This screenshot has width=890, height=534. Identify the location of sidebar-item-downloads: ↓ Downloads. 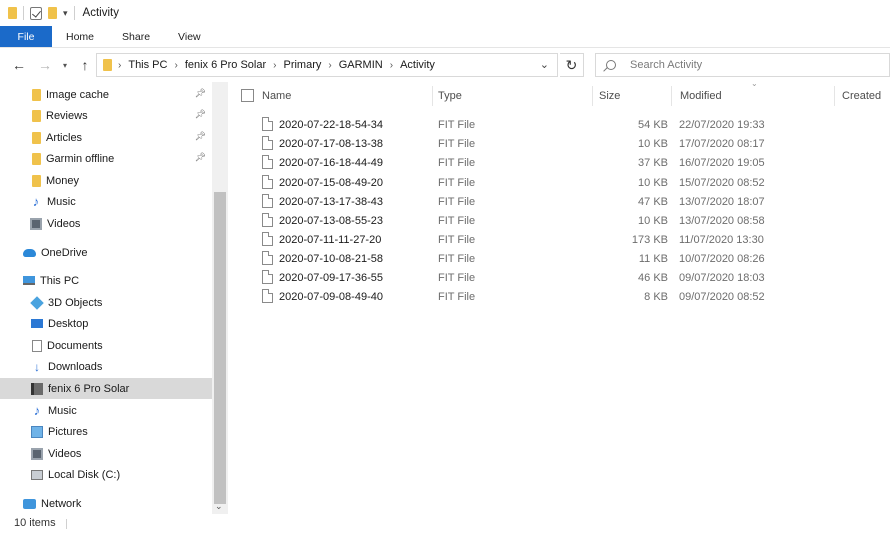
(106, 366).